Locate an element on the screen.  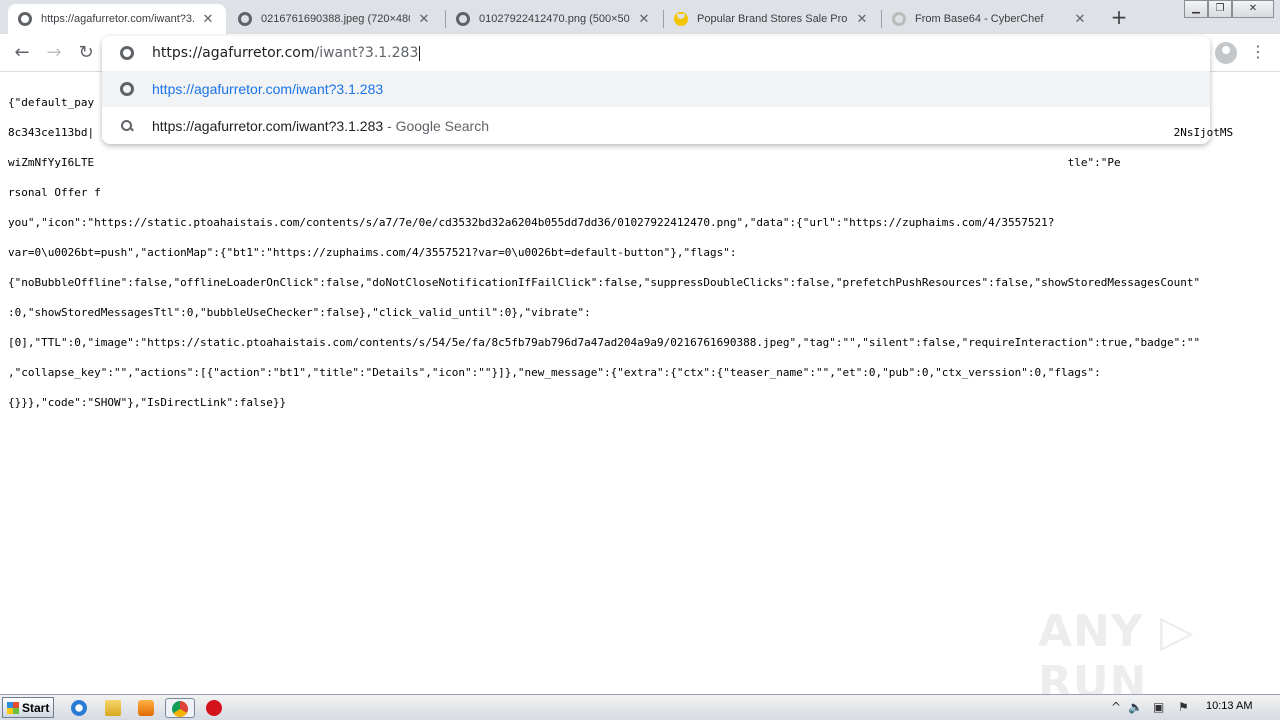
forward-button: → is located at coordinates (54, 53).